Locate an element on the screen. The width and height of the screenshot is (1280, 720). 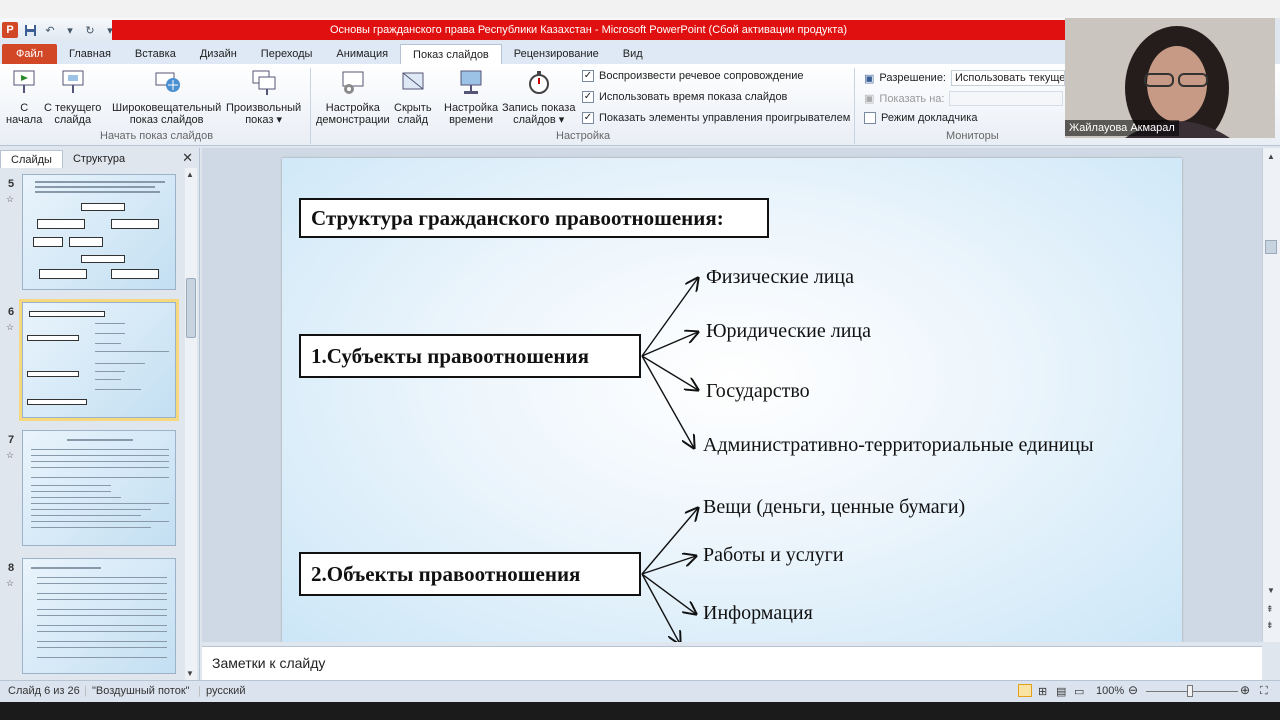
slide-sorter-icon: ⊞ is located at coordinates (1042, 691).